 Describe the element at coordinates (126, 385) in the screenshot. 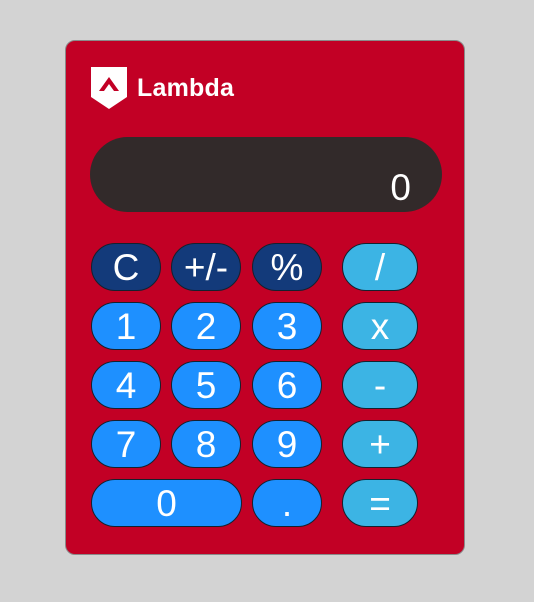

I see `digit-4-button: 4` at that location.